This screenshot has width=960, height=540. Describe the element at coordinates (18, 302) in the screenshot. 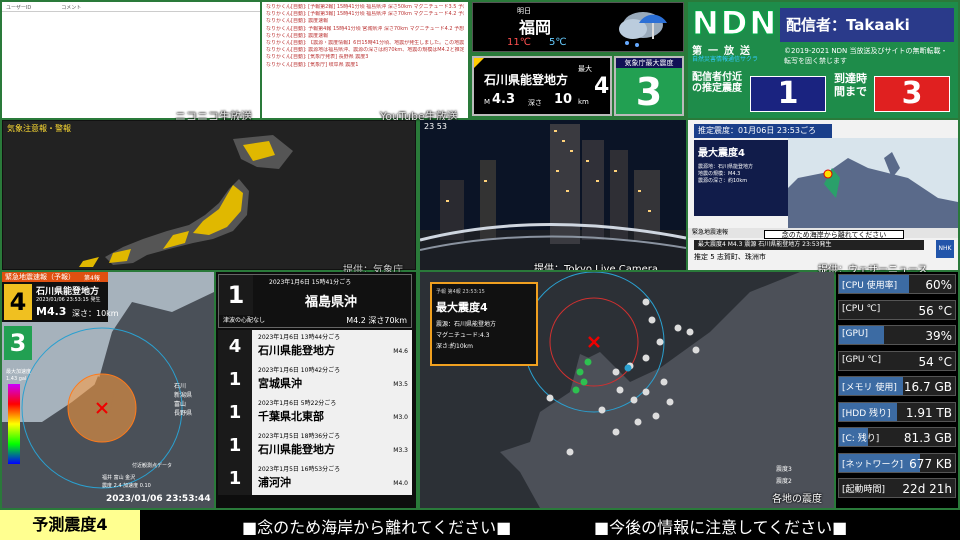

I see `eew-intensity: 4` at that location.